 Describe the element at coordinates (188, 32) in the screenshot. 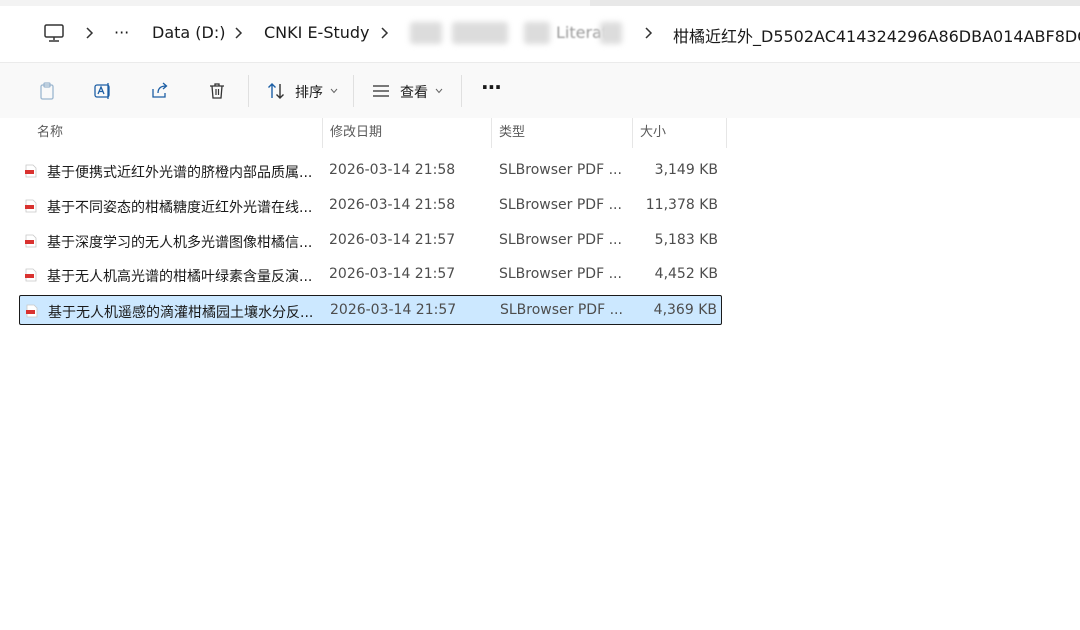

I see `breadcrumb-data-drive: Data (D:)` at that location.